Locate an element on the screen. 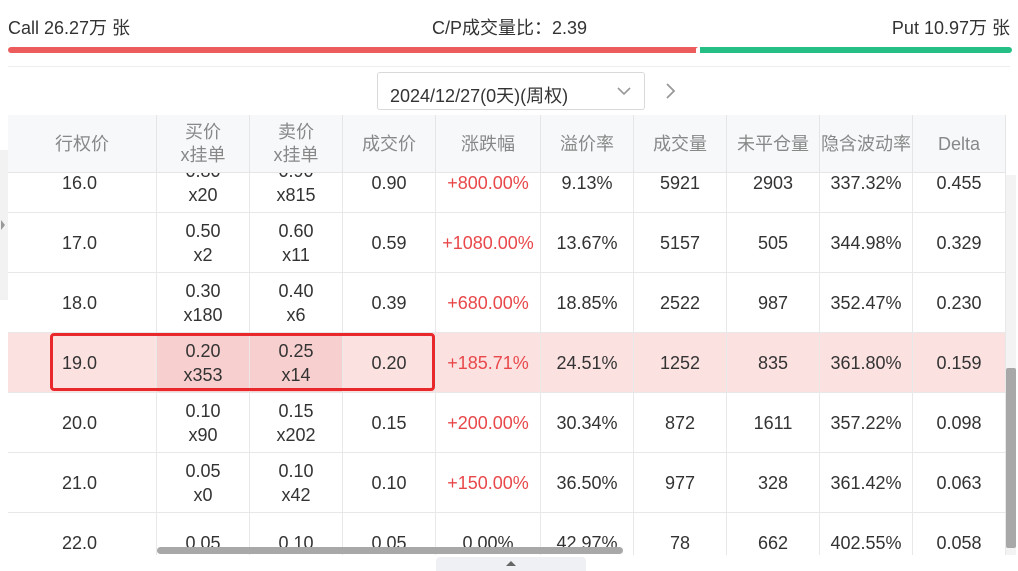  cell-value-delta: 0.329 is located at coordinates (959, 242).